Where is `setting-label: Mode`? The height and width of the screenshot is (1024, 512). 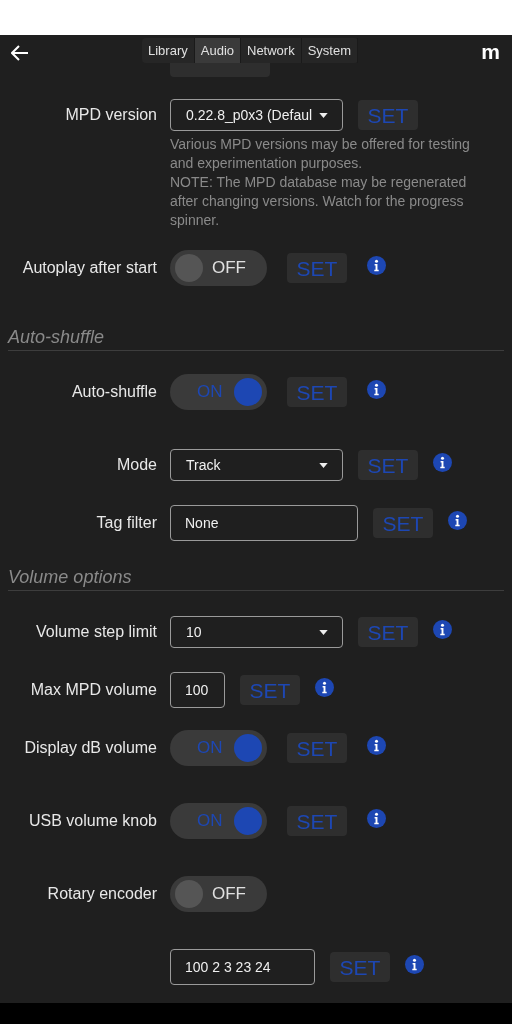
setting-label: Mode is located at coordinates (136, 465).